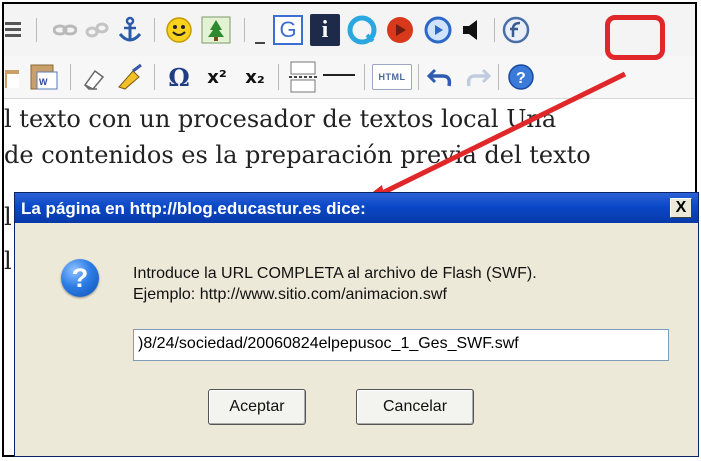 The width and height of the screenshot is (701, 461). Describe the element at coordinates (441, 77) in the screenshot. I see `undo-icon` at that location.